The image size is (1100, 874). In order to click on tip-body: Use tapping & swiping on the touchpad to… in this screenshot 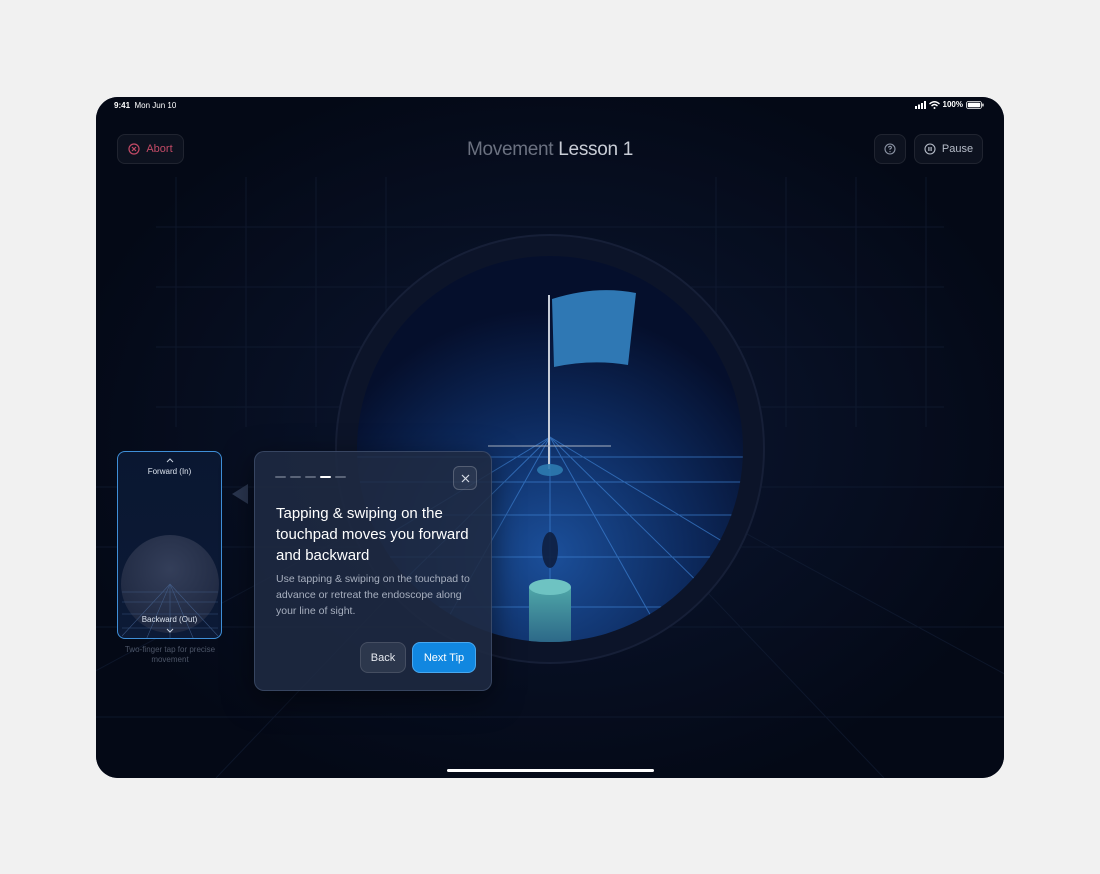, I will do `click(373, 595)`.